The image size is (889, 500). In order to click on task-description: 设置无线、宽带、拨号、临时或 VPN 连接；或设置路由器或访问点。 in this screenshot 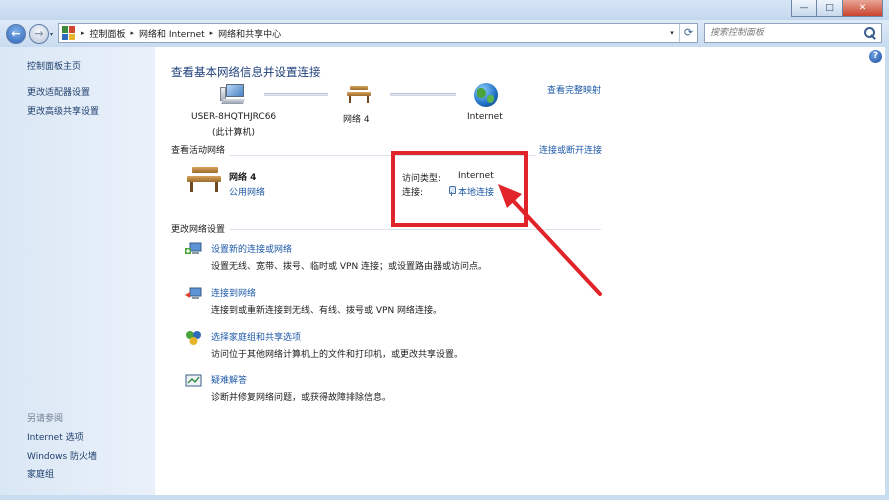, I will do `click(349, 267)`.